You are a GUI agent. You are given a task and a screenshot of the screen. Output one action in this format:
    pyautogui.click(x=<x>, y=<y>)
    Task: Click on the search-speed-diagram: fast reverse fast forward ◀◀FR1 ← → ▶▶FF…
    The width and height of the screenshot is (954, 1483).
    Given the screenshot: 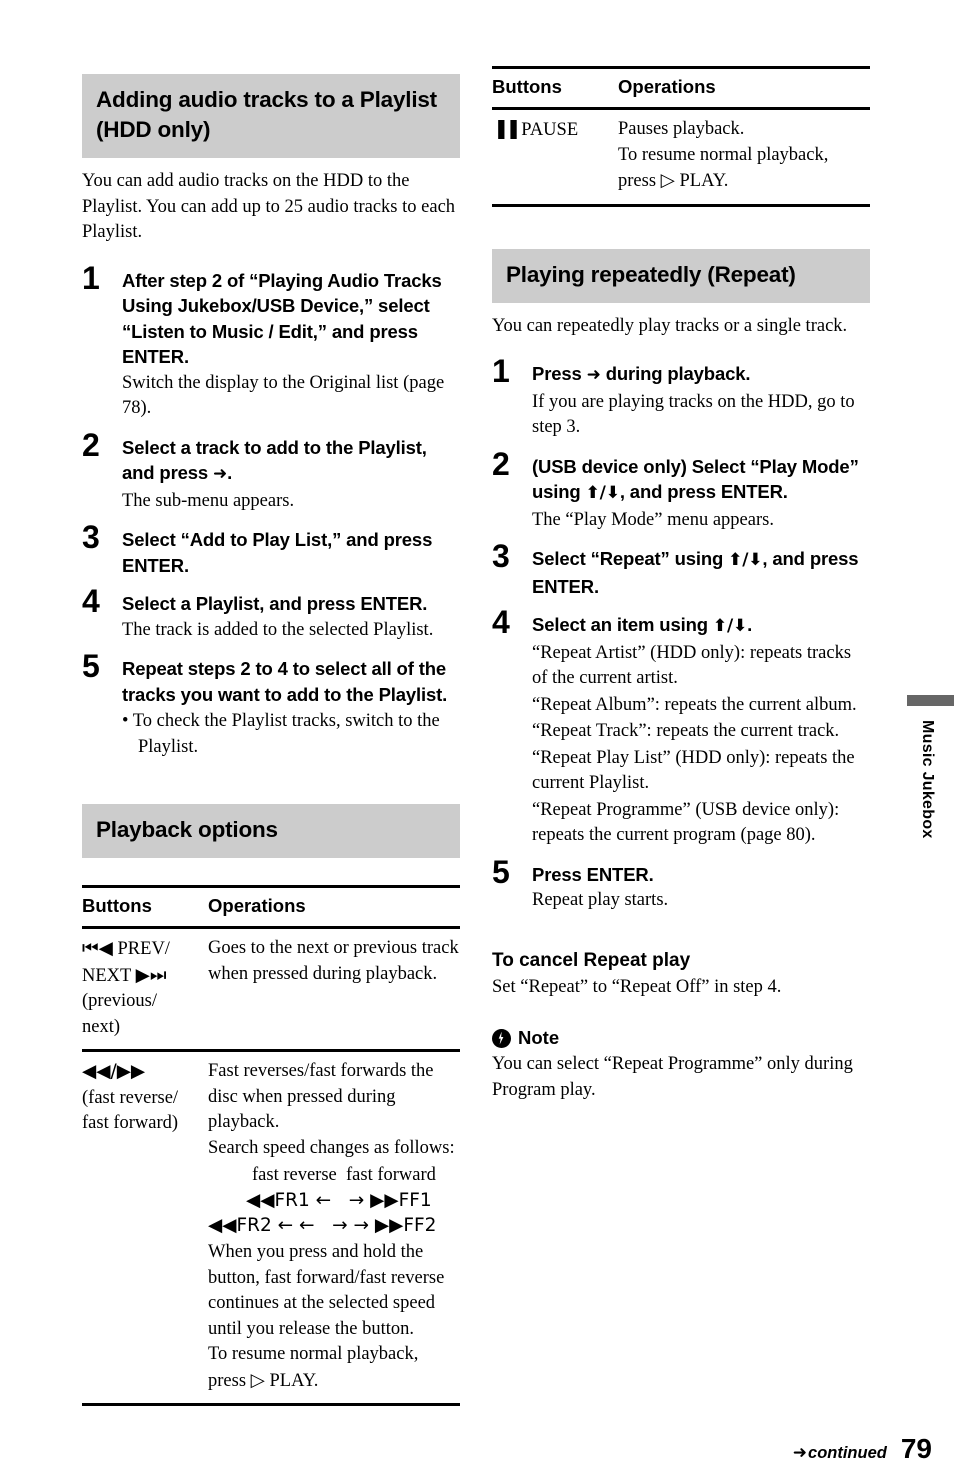 What is the action you would take?
    pyautogui.click(x=334, y=1200)
    